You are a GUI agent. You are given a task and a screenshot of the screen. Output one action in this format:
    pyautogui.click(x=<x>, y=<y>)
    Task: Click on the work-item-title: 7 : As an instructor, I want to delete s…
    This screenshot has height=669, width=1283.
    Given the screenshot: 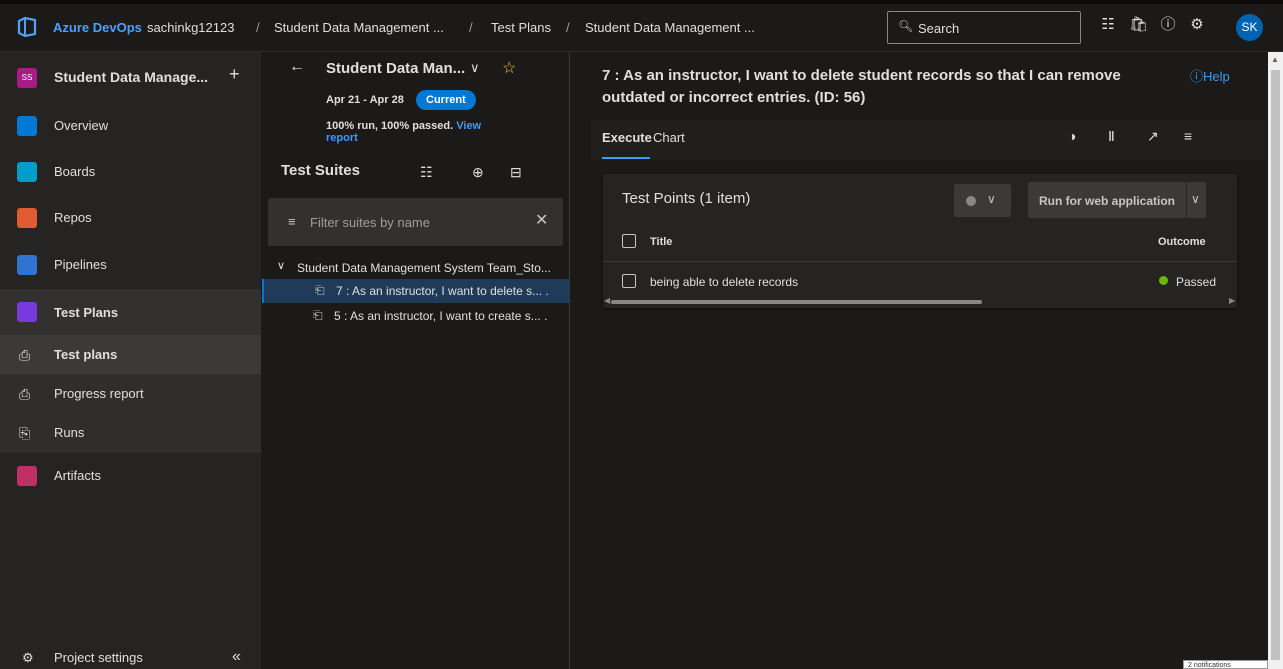 What is the action you would take?
    pyautogui.click(x=861, y=86)
    